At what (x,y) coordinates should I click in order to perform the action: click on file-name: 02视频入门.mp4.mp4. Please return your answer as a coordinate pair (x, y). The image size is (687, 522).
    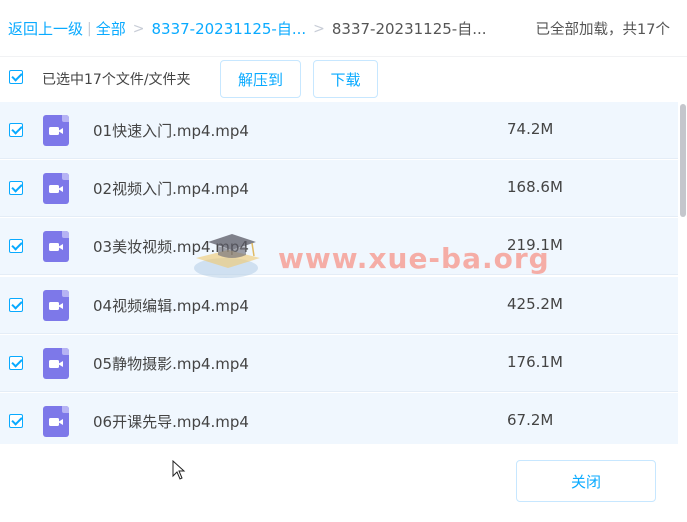
    Looking at the image, I should click on (171, 188).